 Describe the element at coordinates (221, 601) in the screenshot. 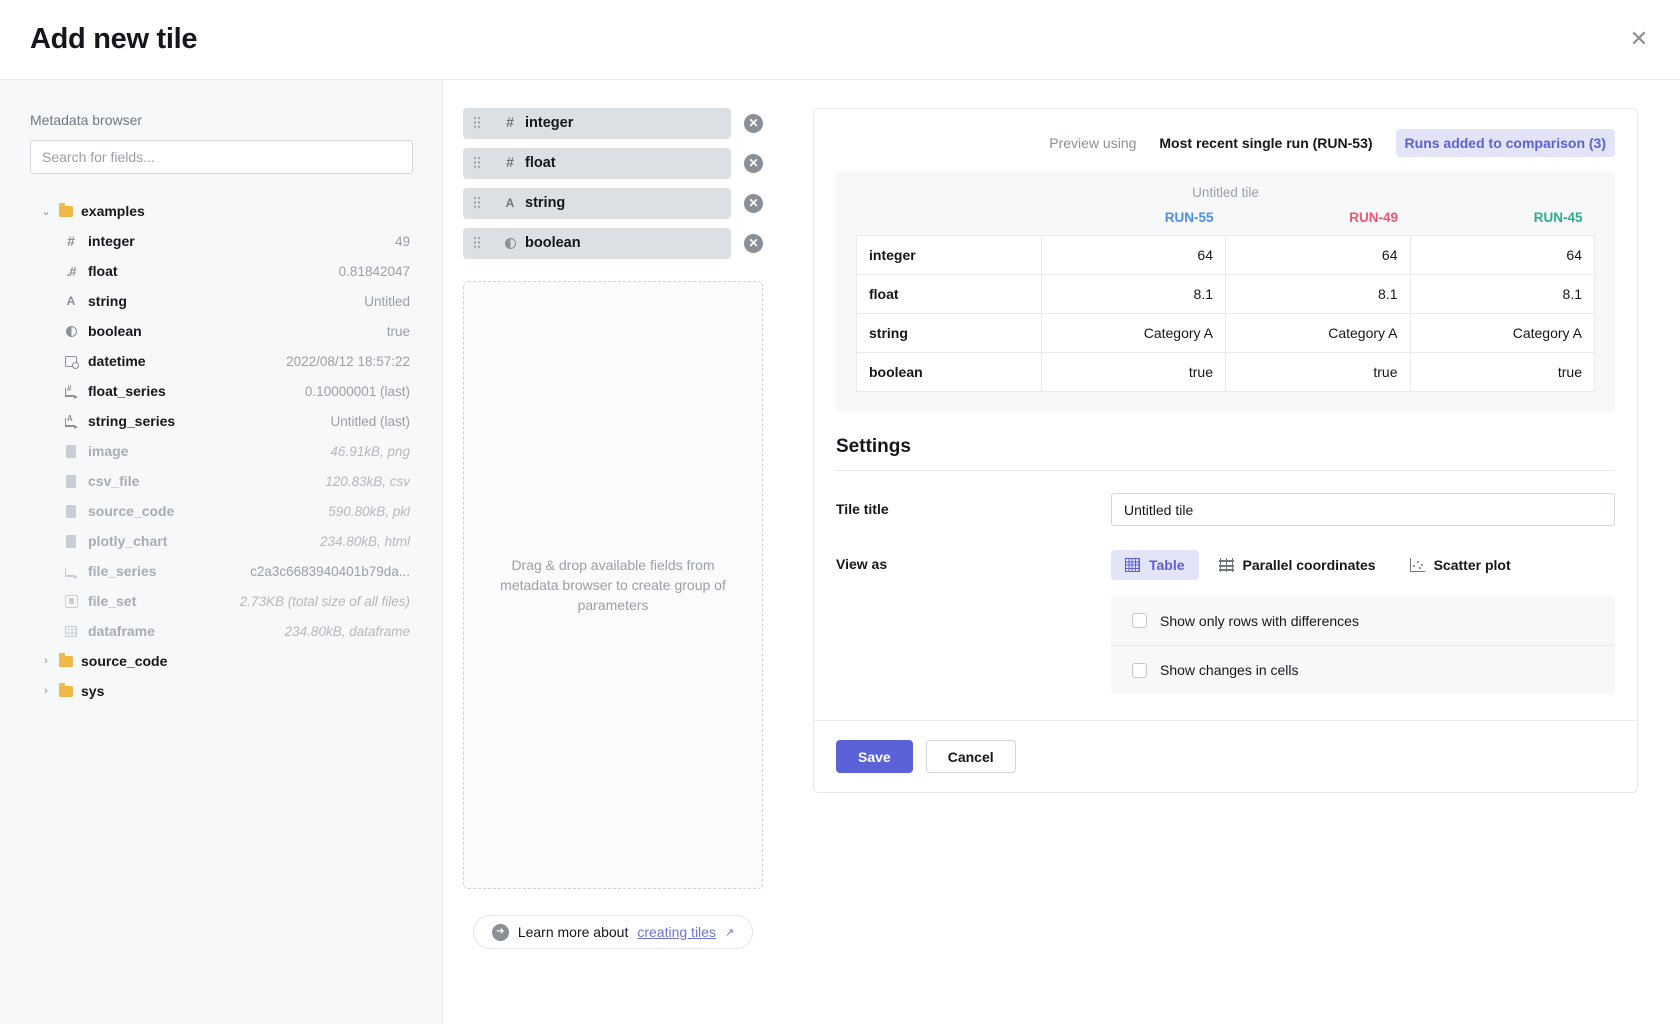

I see `tree-field-file_set: file_set 2.73KB (total size of all files)` at that location.